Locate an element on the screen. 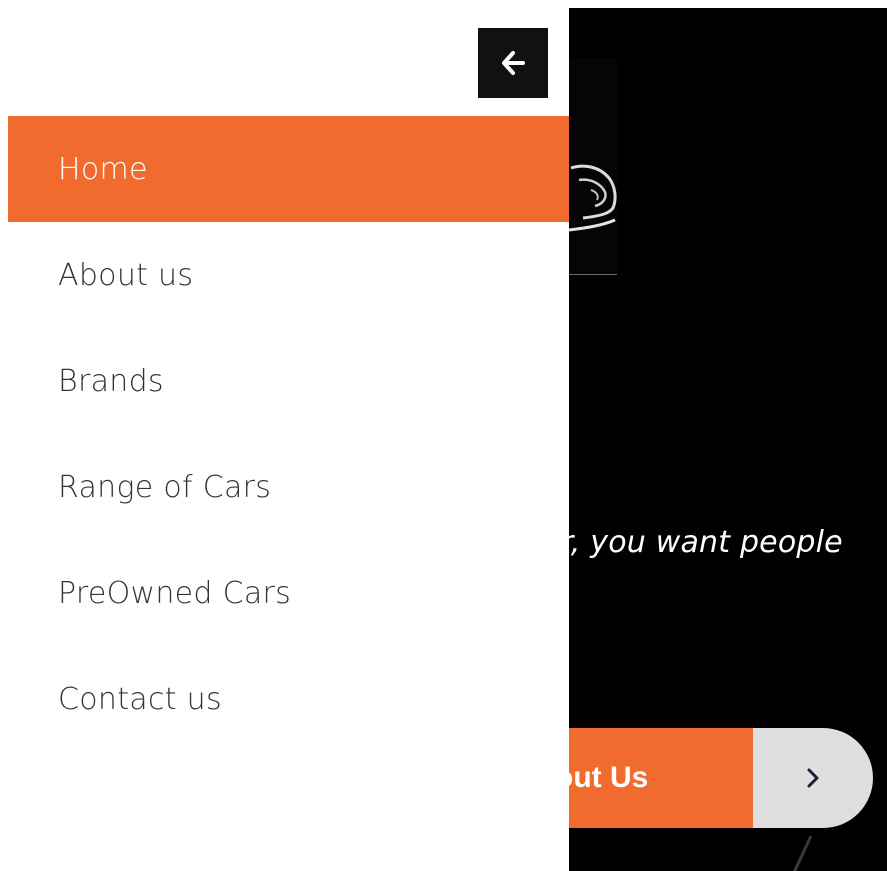 This screenshot has width=887, height=871. close-drawer-button is located at coordinates (513, 63).